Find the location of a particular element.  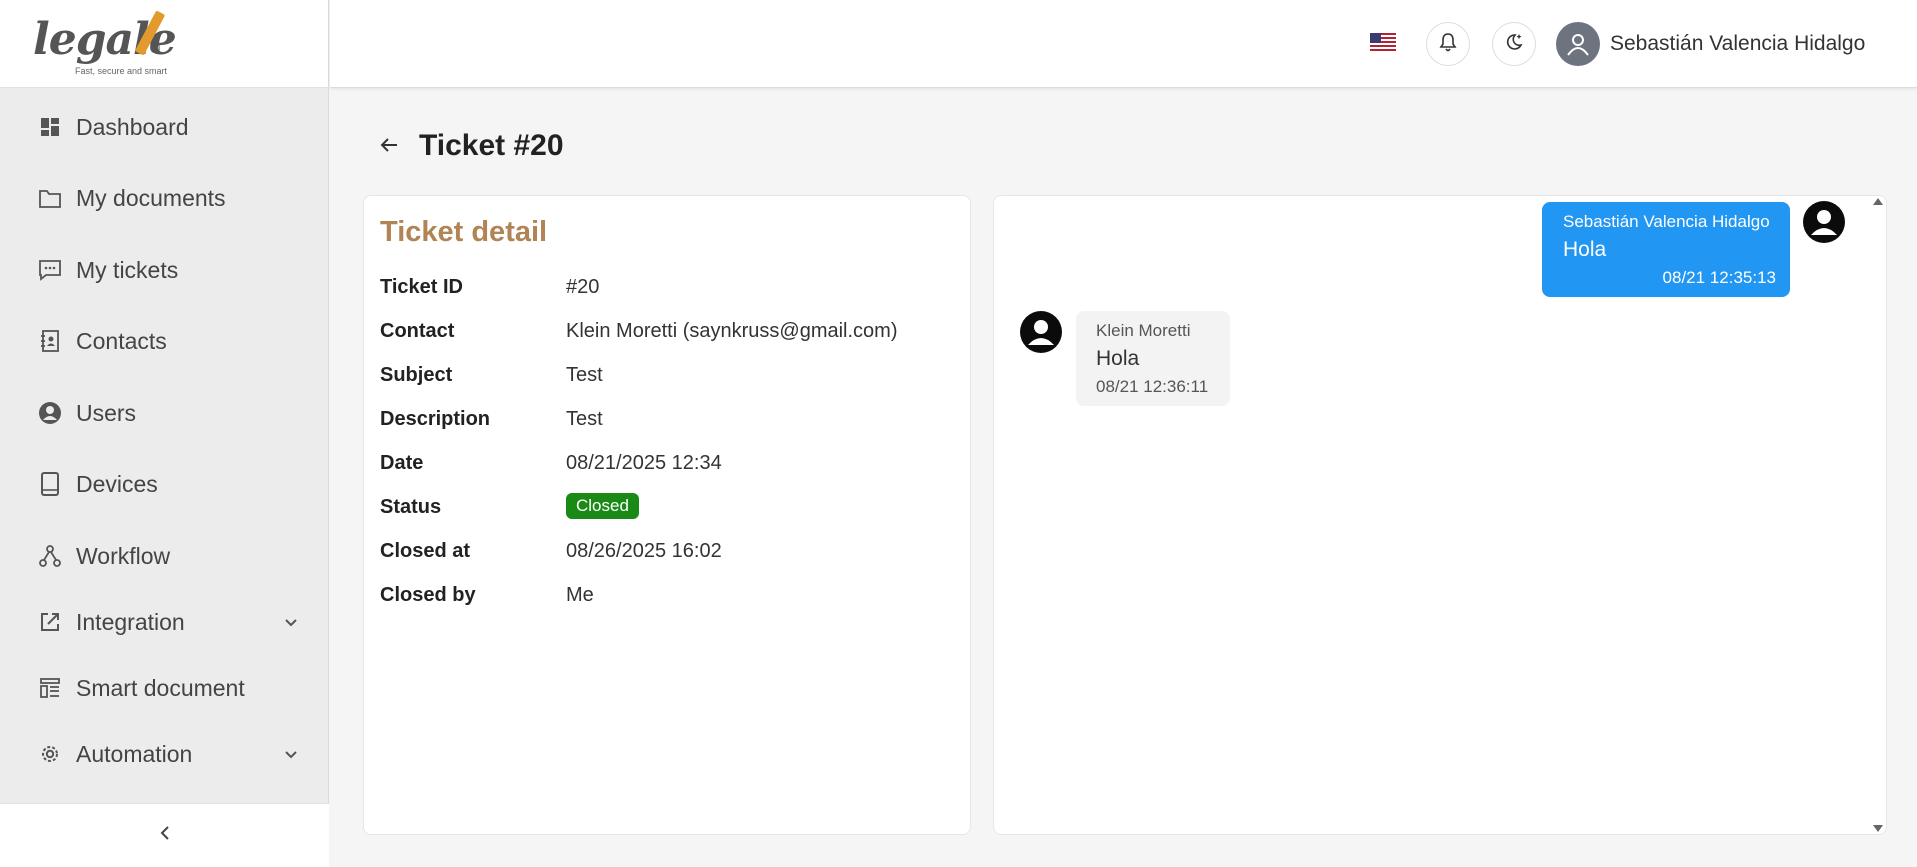

sidebar-item-my-documents: My documents is located at coordinates (164, 198).